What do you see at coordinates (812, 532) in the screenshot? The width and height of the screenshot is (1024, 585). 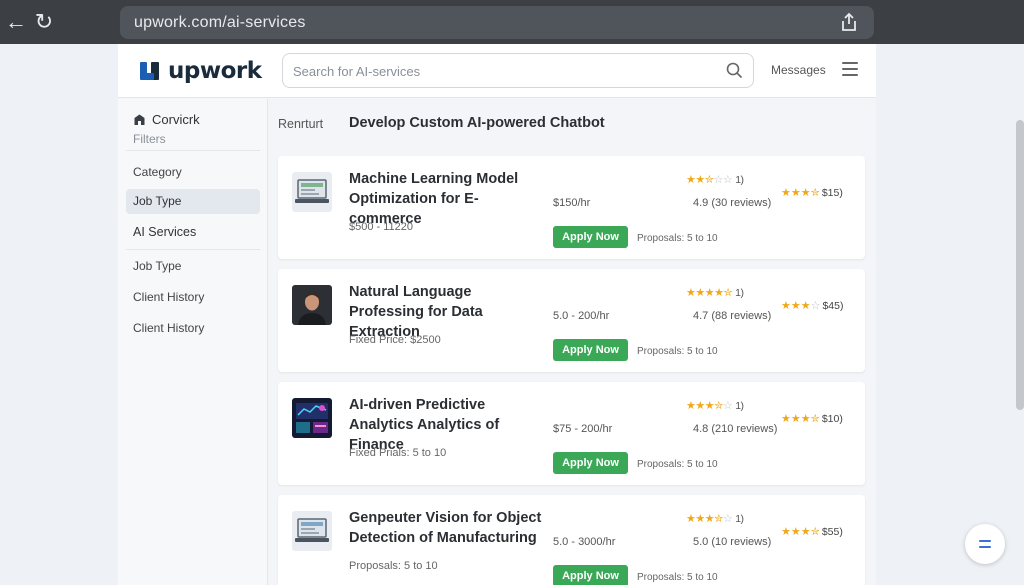 I see `secondary-rating: ★★★✮ $55)` at bounding box center [812, 532].